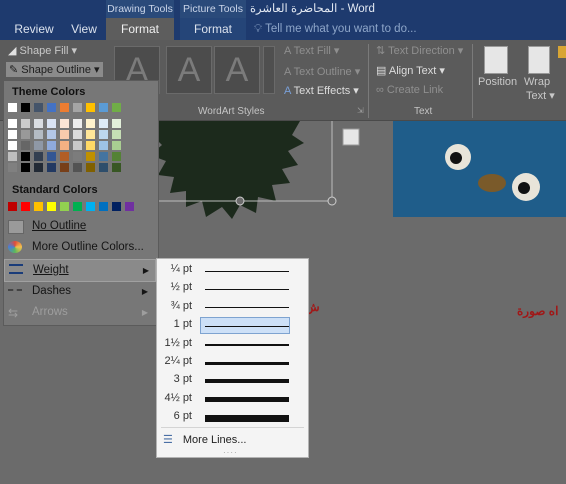  What do you see at coordinates (237, 70) in the screenshot?
I see `wordart-style-3: A` at bounding box center [237, 70].